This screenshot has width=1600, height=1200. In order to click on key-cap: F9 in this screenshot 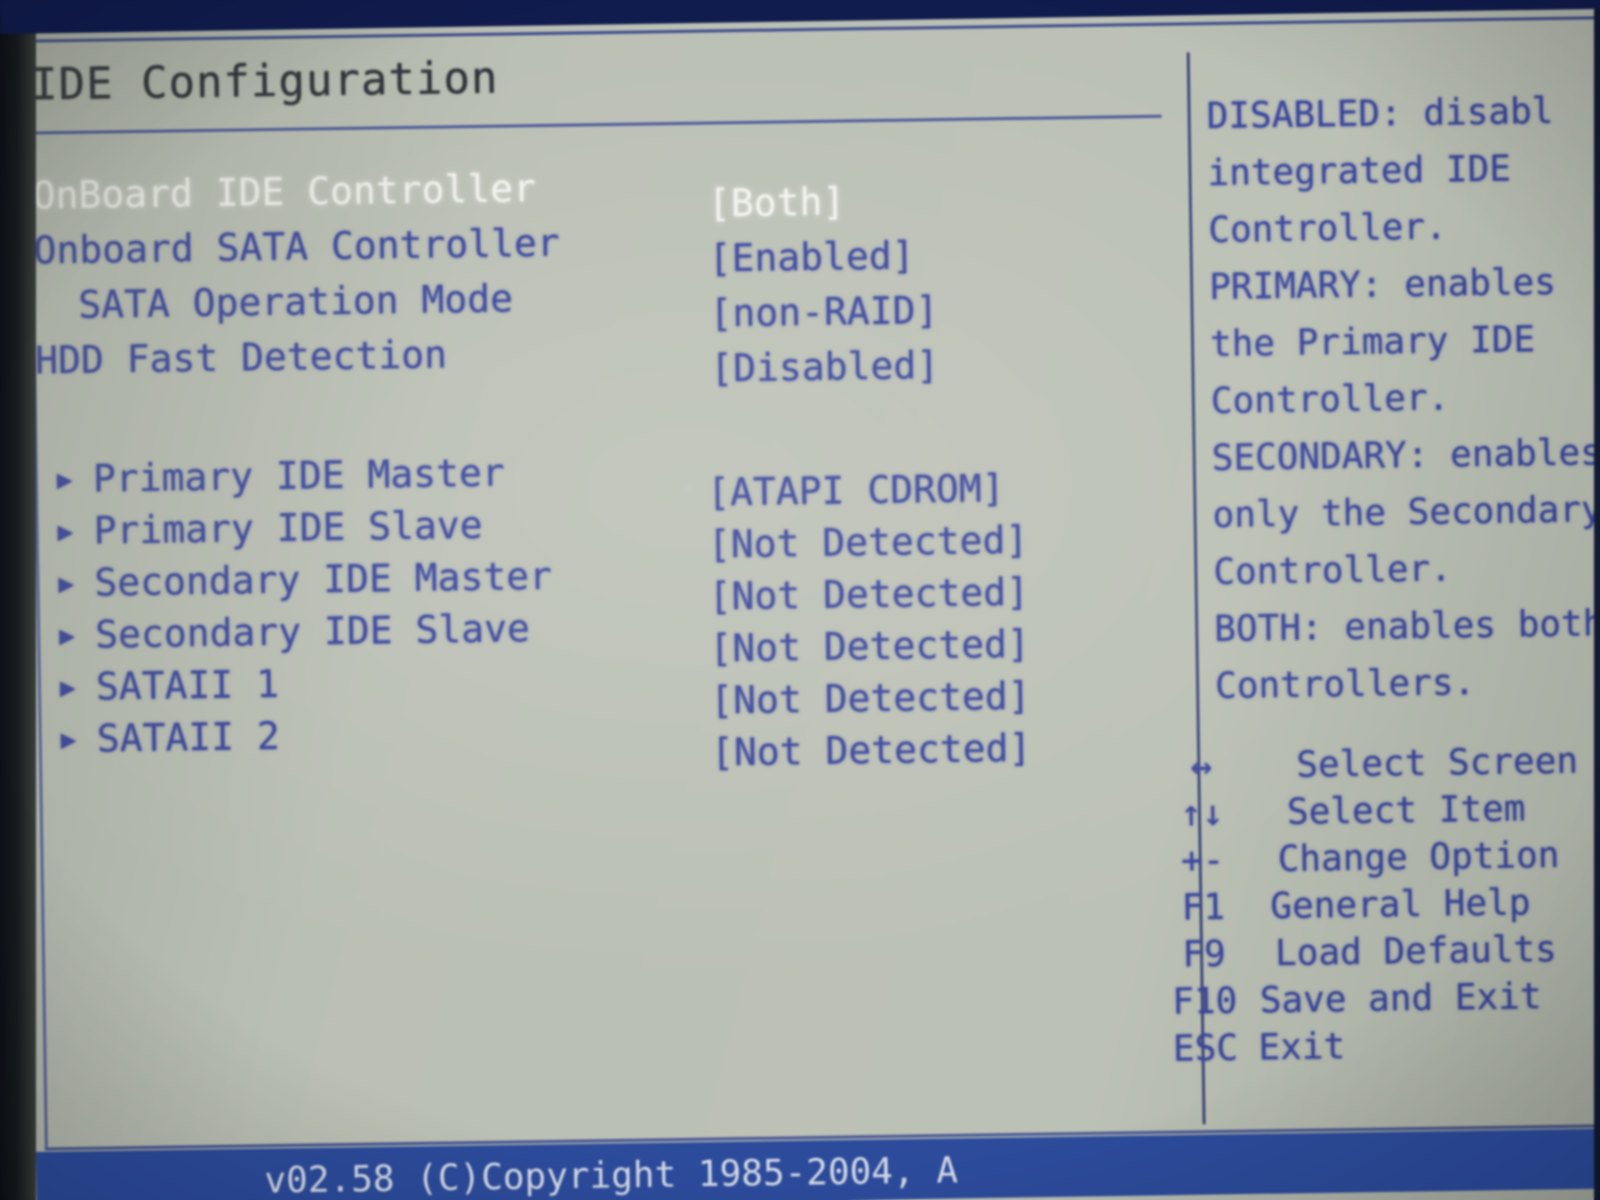, I will do `click(1204, 954)`.